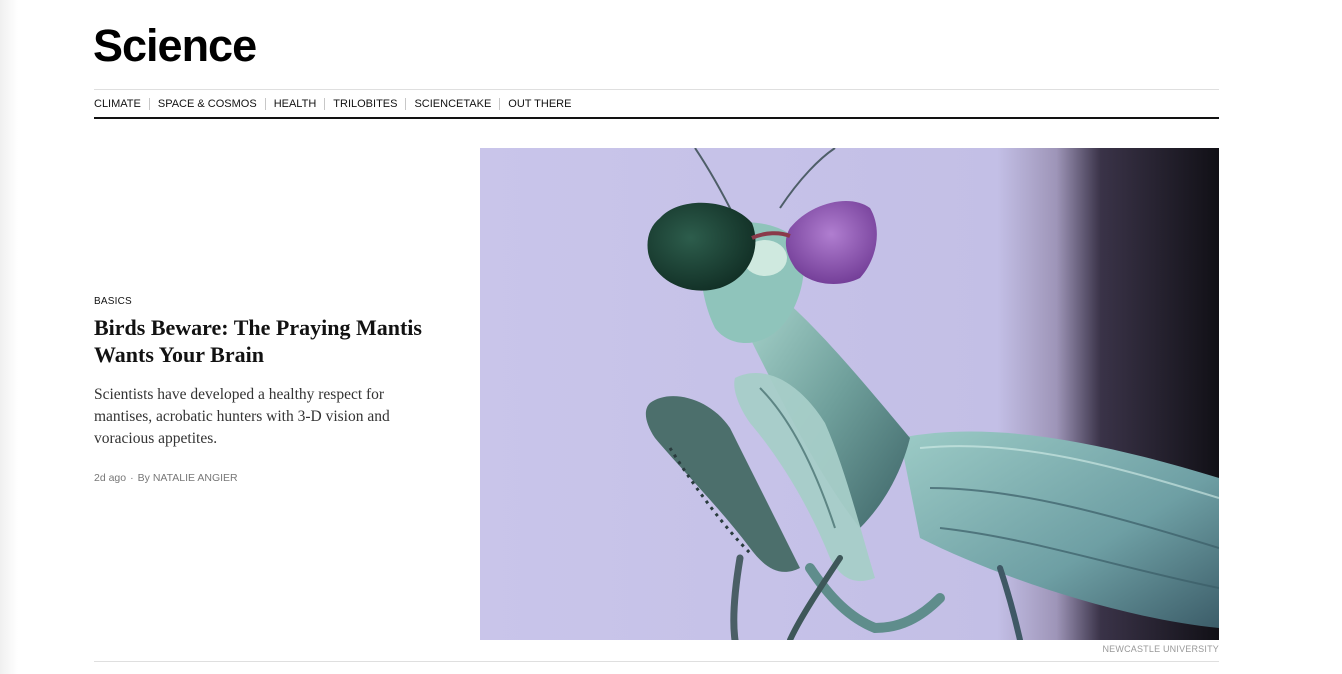  Describe the element at coordinates (175, 46) in the screenshot. I see `section-title: Science` at that location.